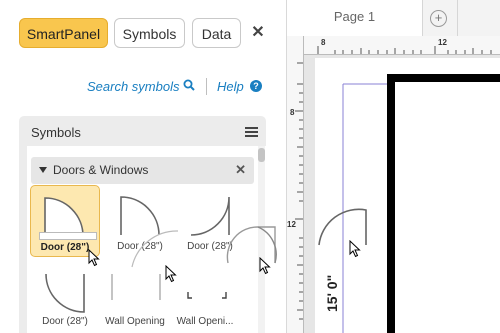 The height and width of the screenshot is (333, 500). What do you see at coordinates (65, 221) in the screenshot?
I see `symbol-door-28-selected: Door (28")` at bounding box center [65, 221].